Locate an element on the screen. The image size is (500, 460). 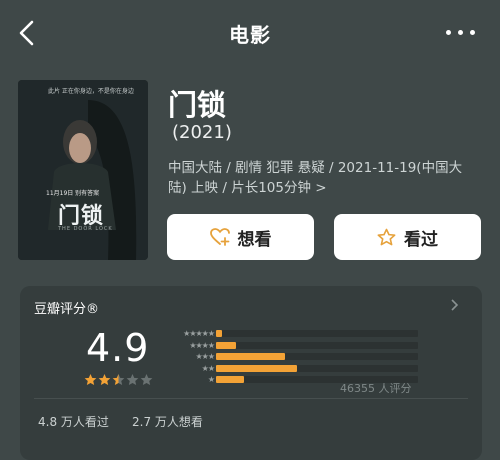
rating-stars is located at coordinates (118, 379).